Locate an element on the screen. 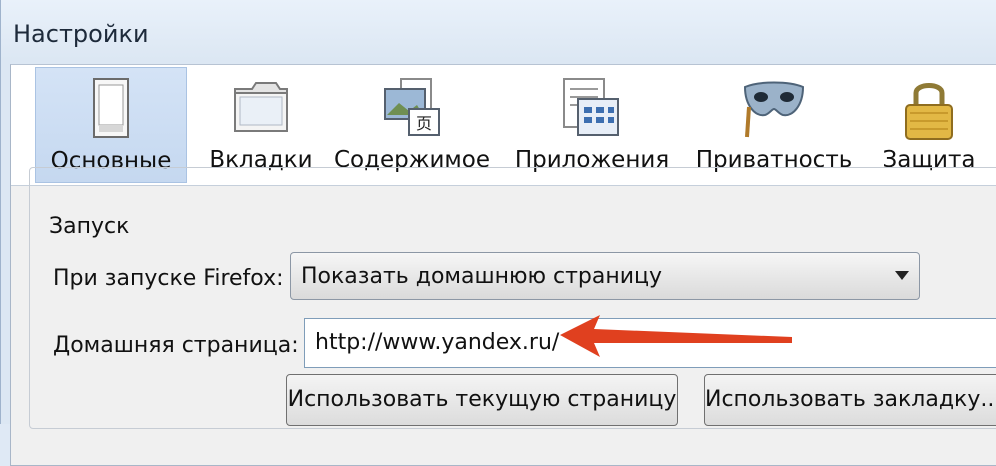 This screenshot has height=466, width=996. use-current-page-button: Использовать текущую страницу is located at coordinates (482, 400).